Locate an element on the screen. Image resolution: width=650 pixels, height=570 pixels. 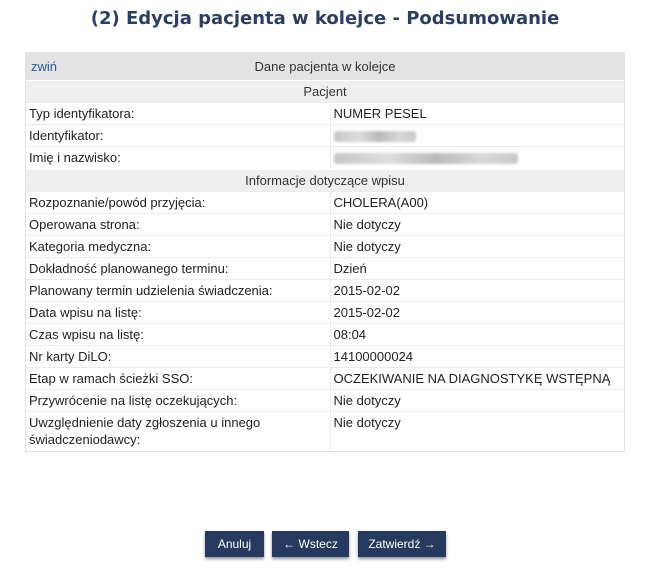
row-value: OCZEKIWANIE NA DIAGNOSTYKĘ WSTĘPNĄ is located at coordinates (477, 377).